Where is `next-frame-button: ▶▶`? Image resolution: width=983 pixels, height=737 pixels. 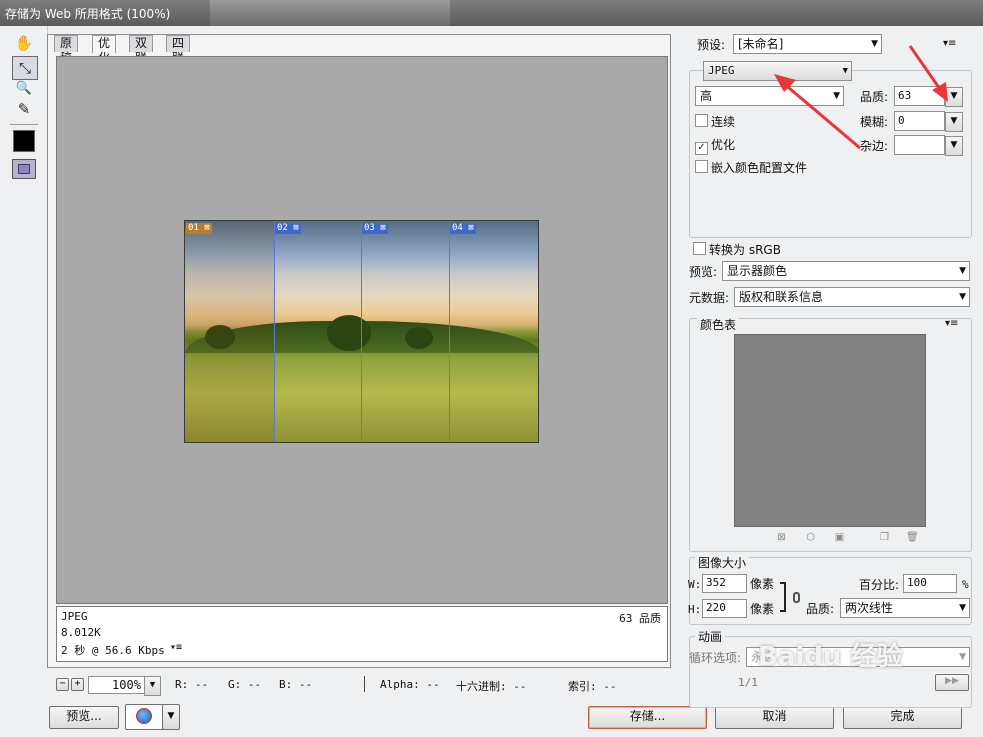
next-frame-button: ▶▶ is located at coordinates (952, 682).